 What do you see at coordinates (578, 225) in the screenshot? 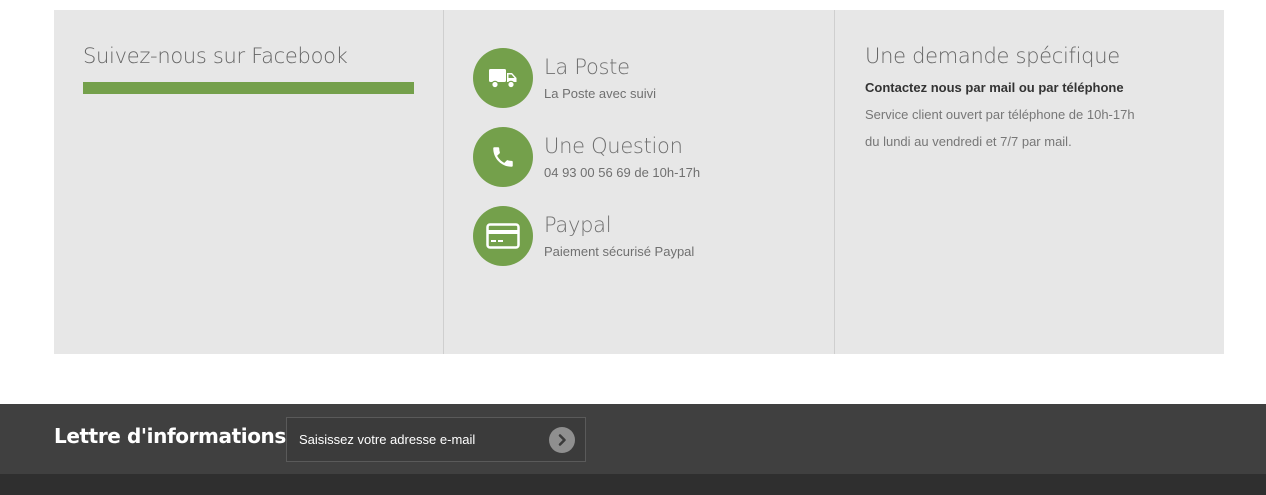
I see `feature-title: Paypal` at bounding box center [578, 225].